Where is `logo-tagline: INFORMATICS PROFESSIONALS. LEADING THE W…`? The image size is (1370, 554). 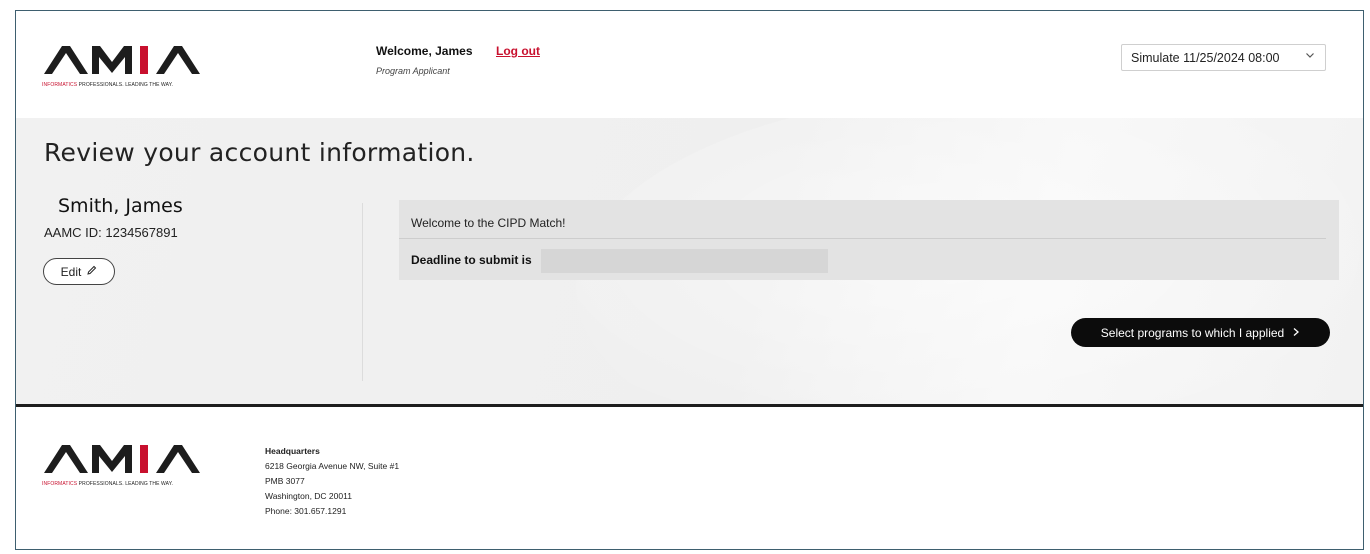
logo-tagline: INFORMATICS PROFESSIONALS. LEADING THE W… is located at coordinates (108, 85).